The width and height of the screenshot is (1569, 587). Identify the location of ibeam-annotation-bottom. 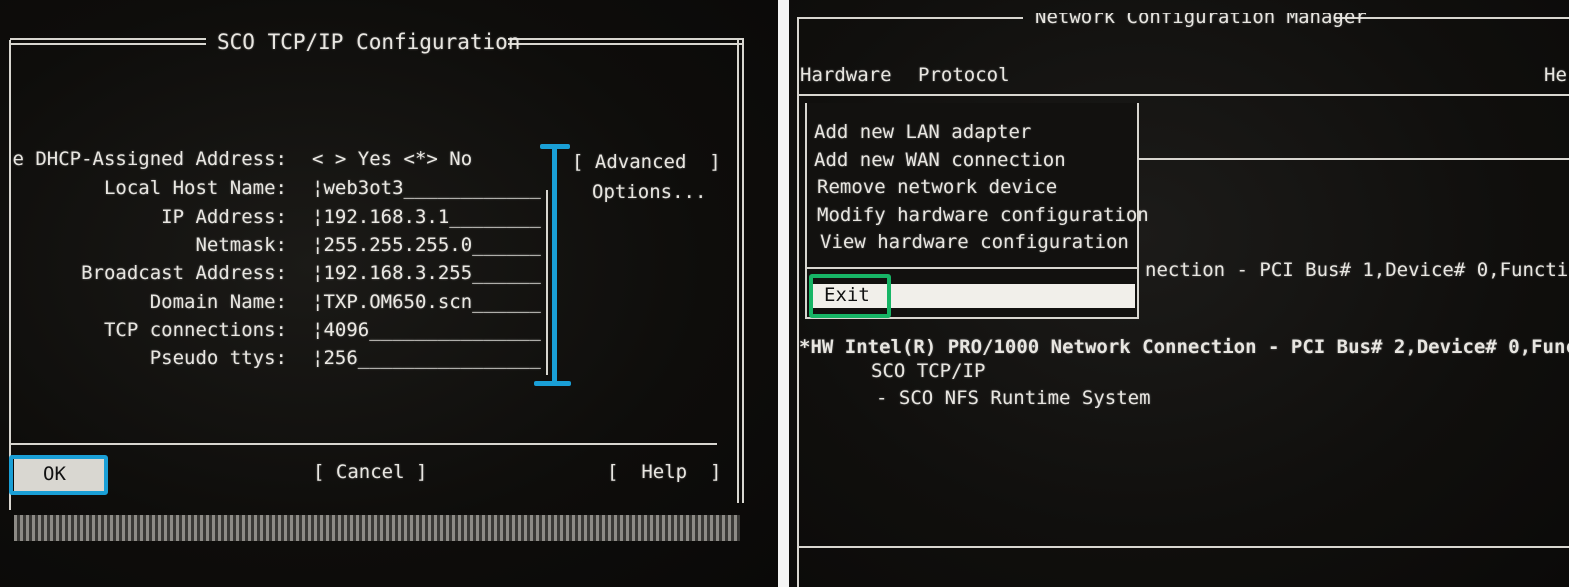
(552, 383).